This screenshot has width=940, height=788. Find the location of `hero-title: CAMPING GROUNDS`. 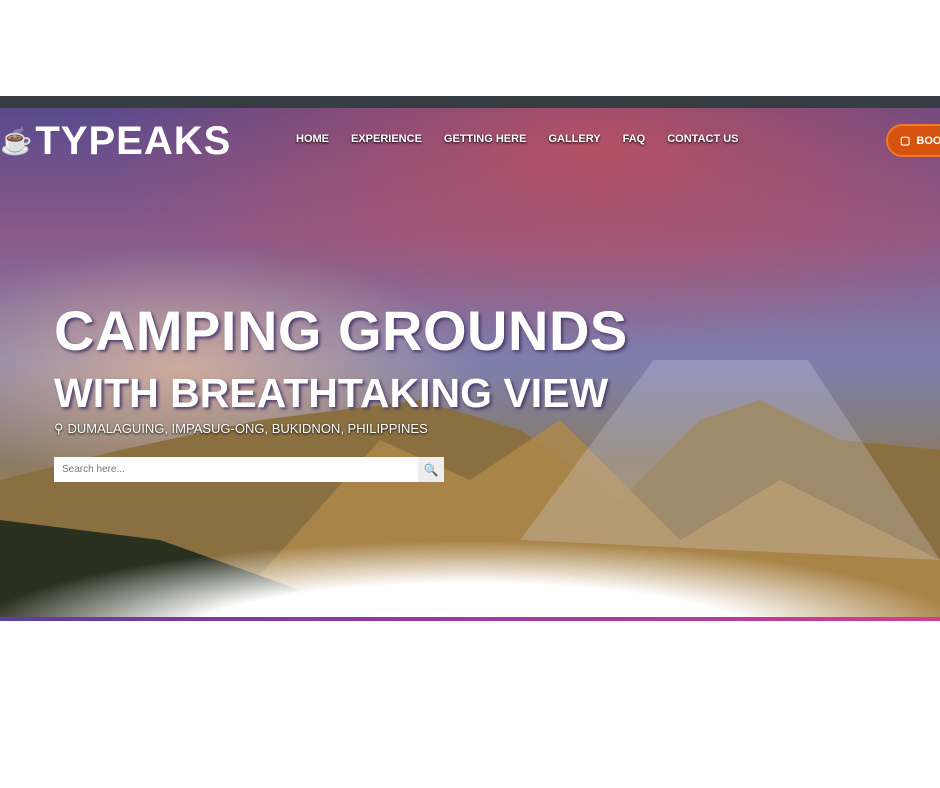

hero-title: CAMPING GROUNDS is located at coordinates (341, 330).